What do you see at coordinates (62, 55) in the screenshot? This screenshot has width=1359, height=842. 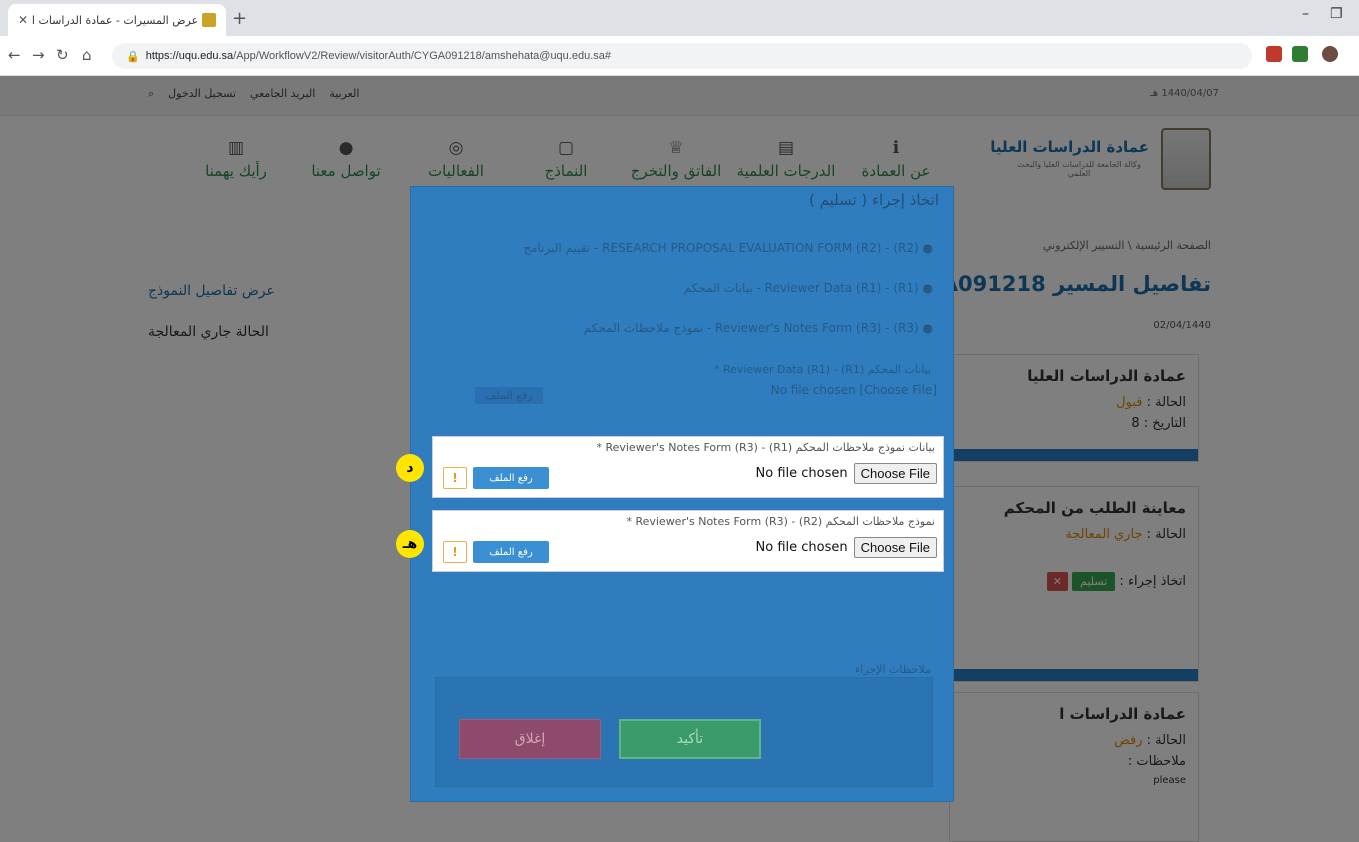 I see `reload-icon: ↻` at bounding box center [62, 55].